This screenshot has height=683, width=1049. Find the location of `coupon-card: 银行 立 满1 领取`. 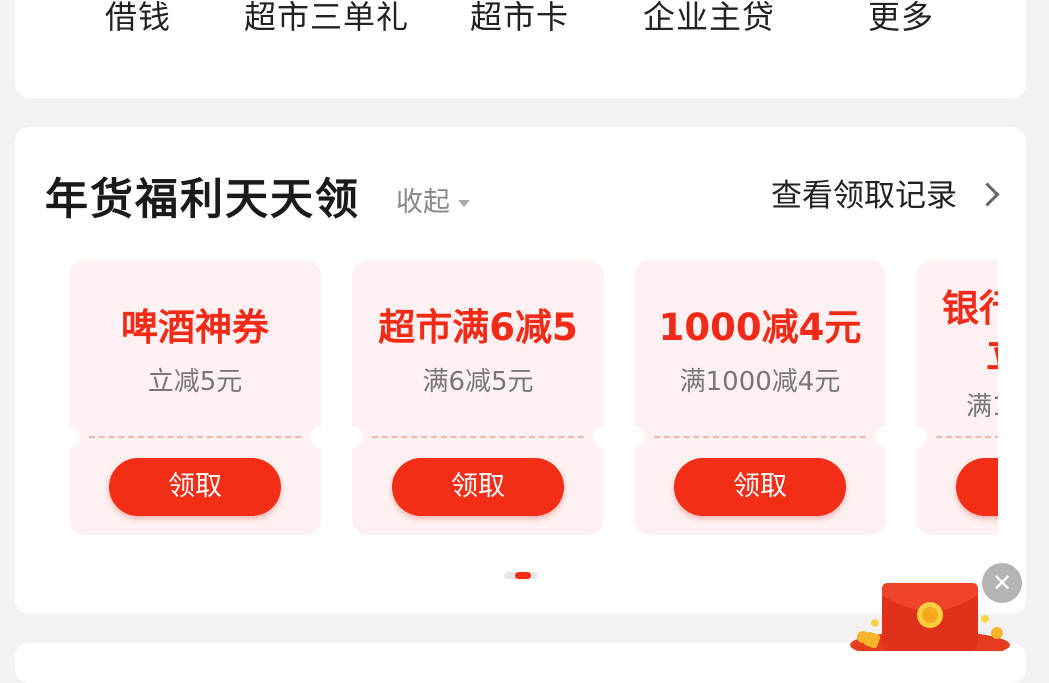

coupon-card: 银行 立 满1 领取 is located at coordinates (951, 397).